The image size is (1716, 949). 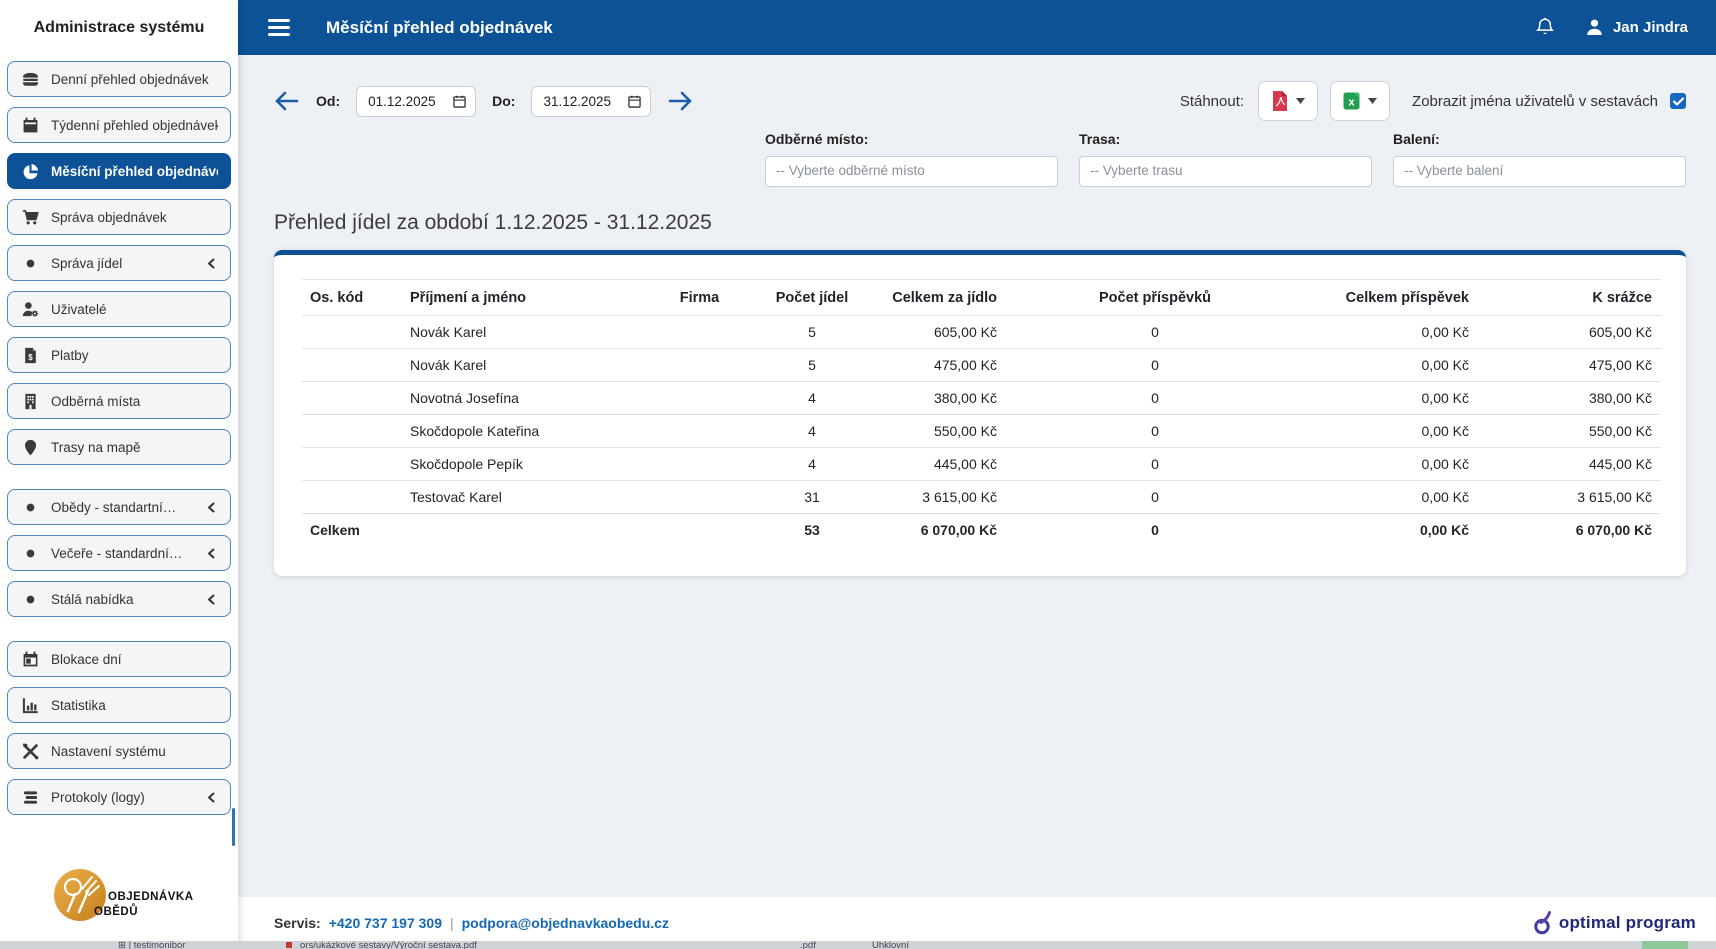 What do you see at coordinates (680, 101) in the screenshot?
I see `next-period-arrow` at bounding box center [680, 101].